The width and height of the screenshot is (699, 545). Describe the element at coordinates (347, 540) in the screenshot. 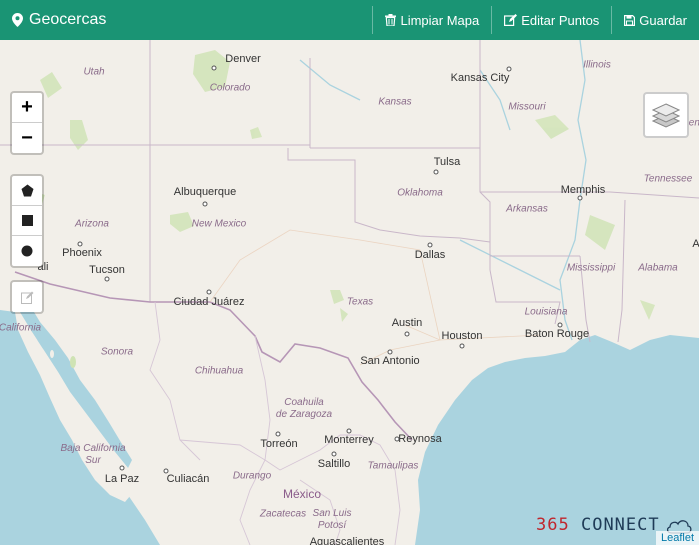

I see `city-label-aguascalientes: Aguascalientes` at that location.